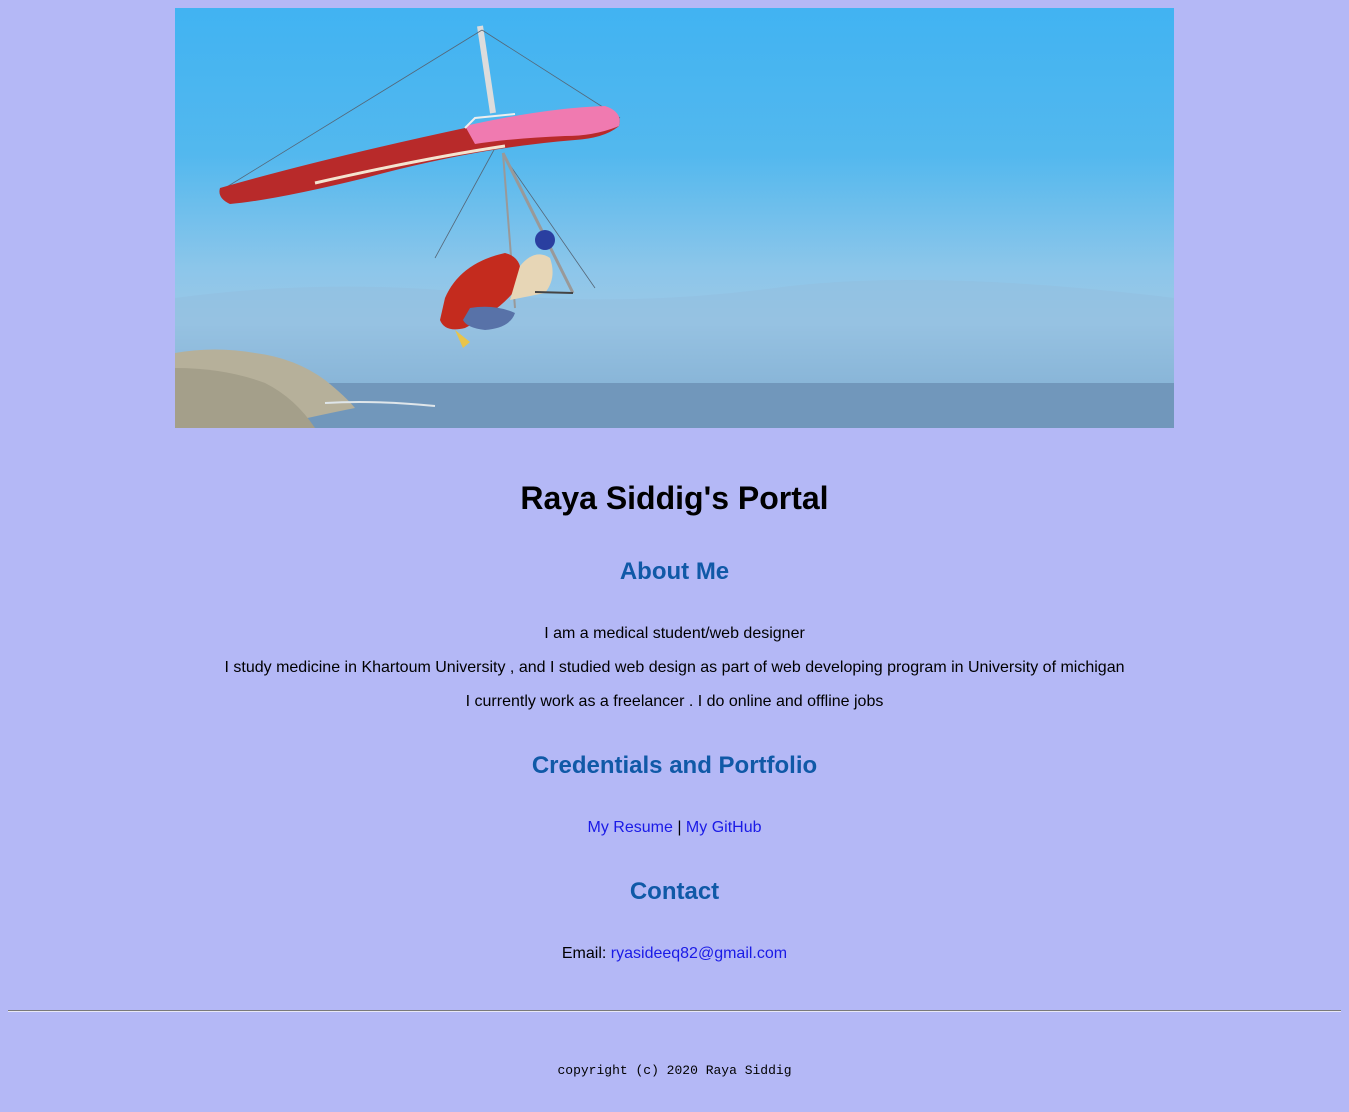 This screenshot has height=1112, width=1349. Describe the element at coordinates (674, 1070) in the screenshot. I see `footer-copyright: copyright (c) 2020 Raya Siddig` at that location.